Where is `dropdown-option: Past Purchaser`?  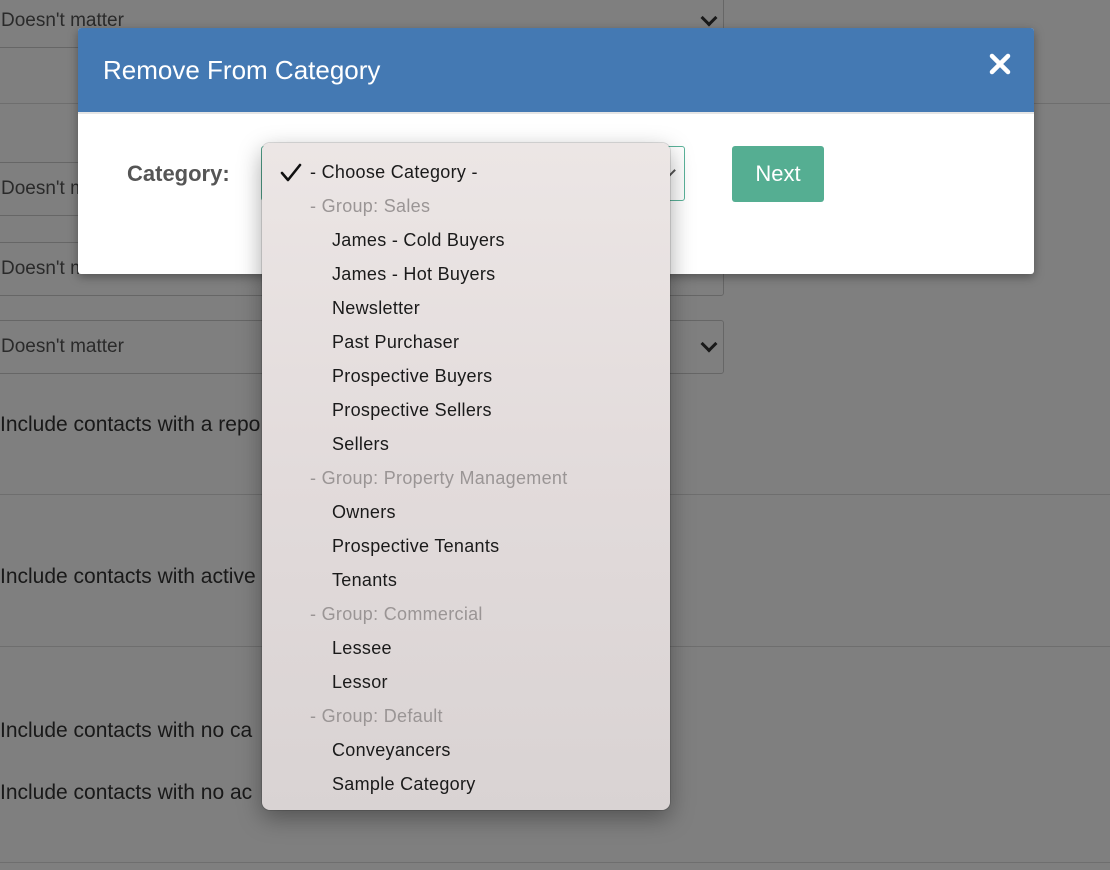 dropdown-option: Past Purchaser is located at coordinates (466, 342).